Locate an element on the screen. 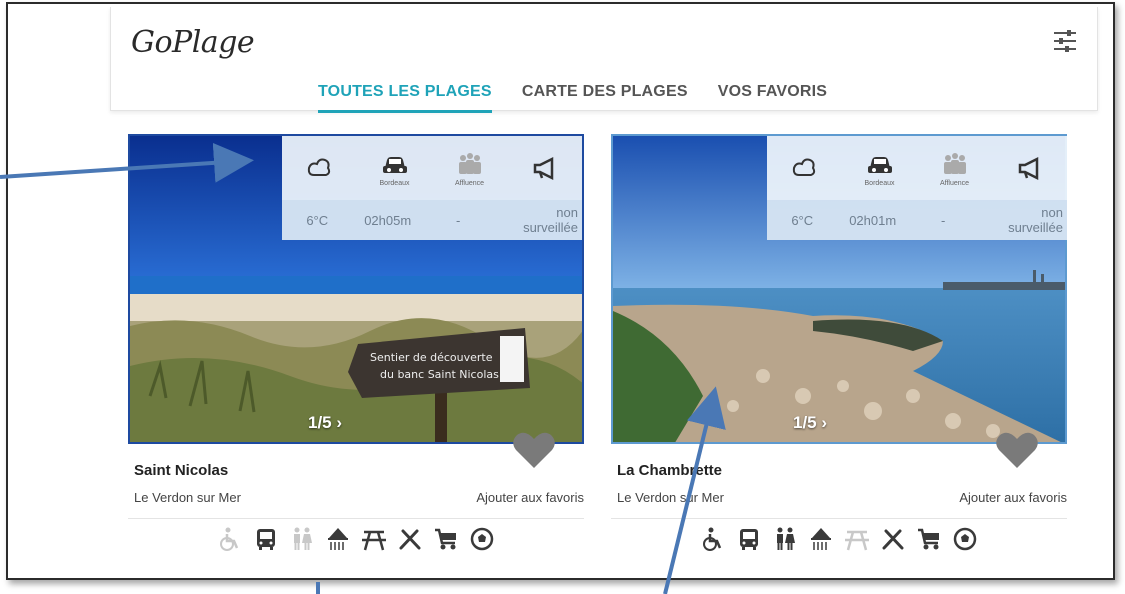 The height and width of the screenshot is (594, 1125). arrow-to-info-panel is located at coordinates (127, 162).